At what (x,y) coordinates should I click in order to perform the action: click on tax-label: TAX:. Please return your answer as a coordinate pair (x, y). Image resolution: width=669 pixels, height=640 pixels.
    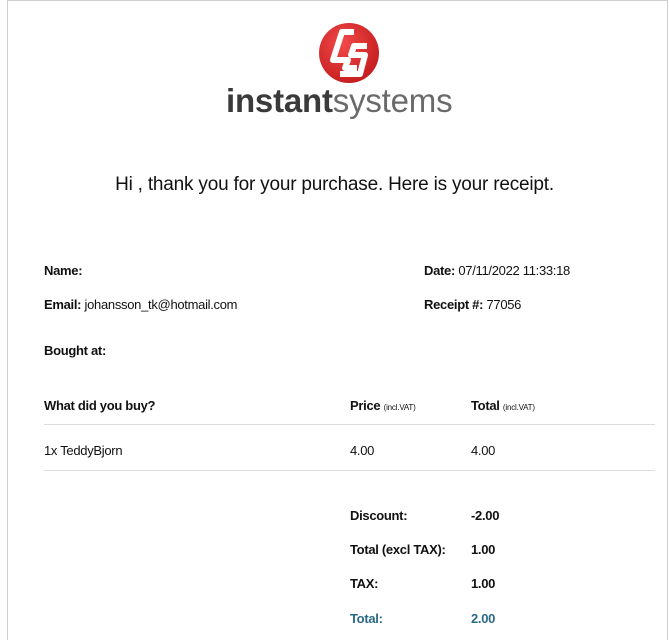
    Looking at the image, I should click on (364, 583).